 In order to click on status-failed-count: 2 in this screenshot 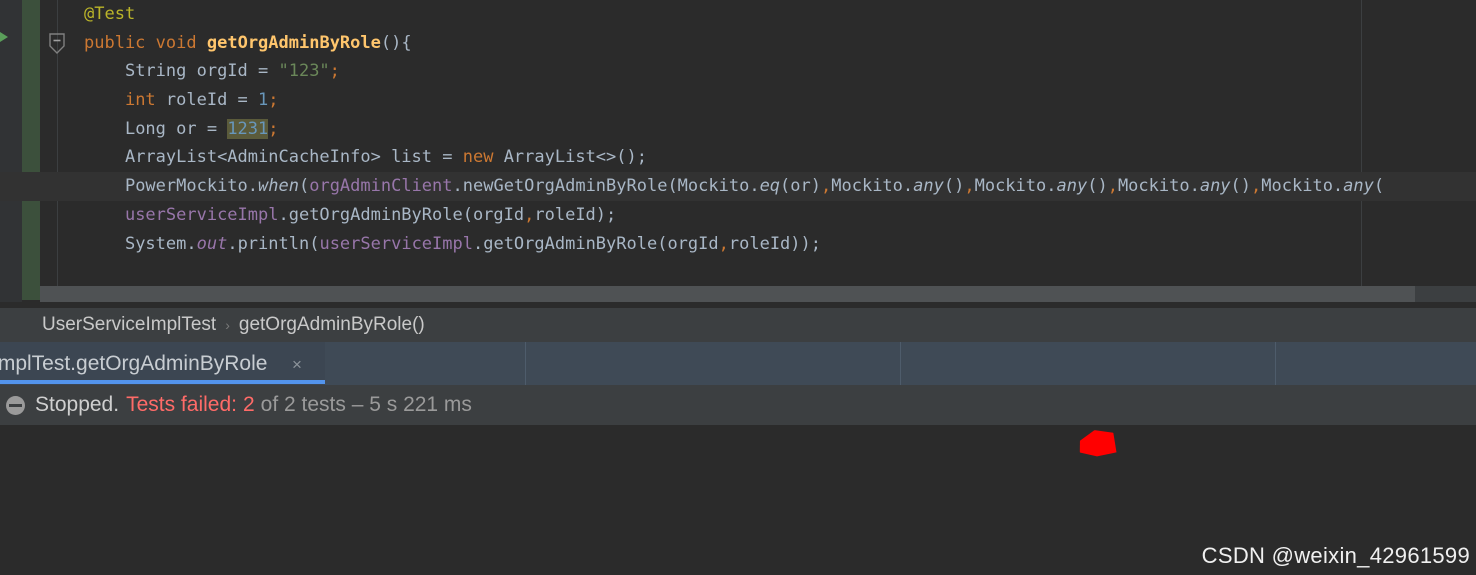, I will do `click(248, 404)`.